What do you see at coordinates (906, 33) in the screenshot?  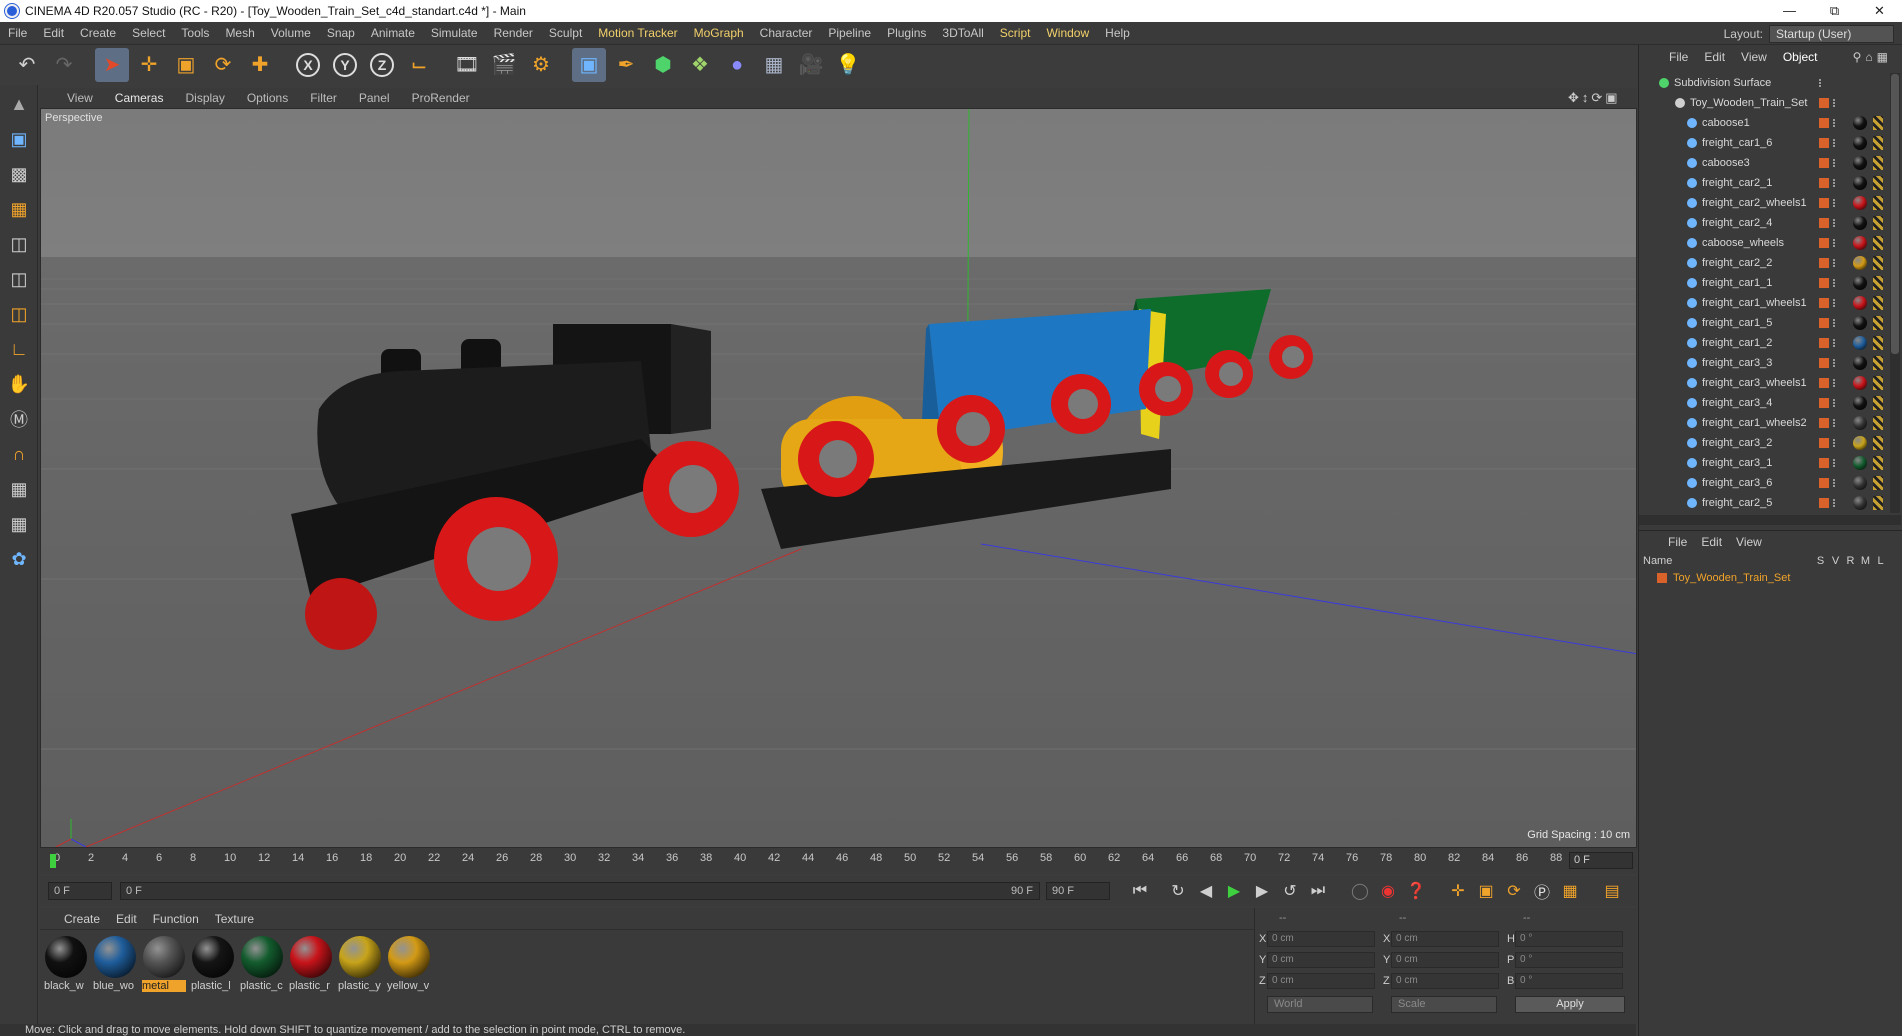 I see `menu-plugins: Plugins` at bounding box center [906, 33].